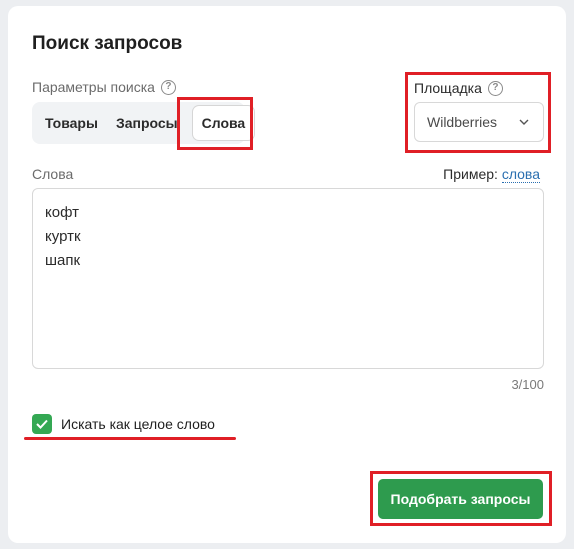 Image resolution: width=574 pixels, height=549 pixels. I want to click on example-prefix: Пример:, so click(470, 174).